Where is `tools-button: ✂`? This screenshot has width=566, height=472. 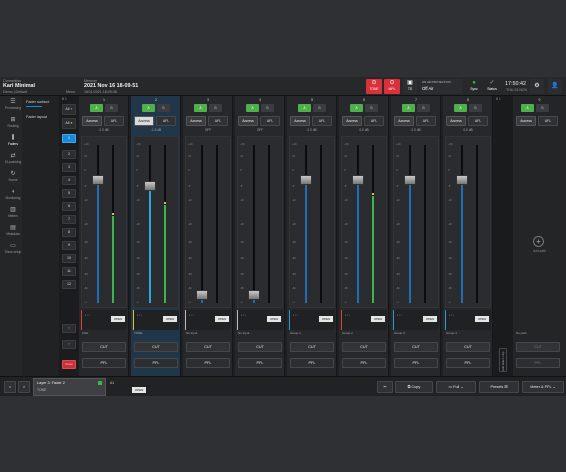 tools-button: ✂ is located at coordinates (385, 387).